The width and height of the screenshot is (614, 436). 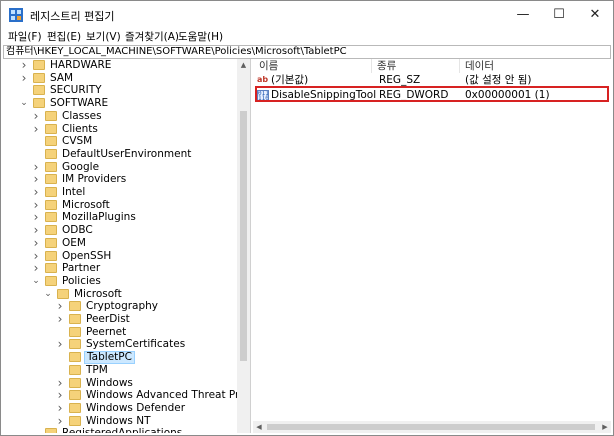 I want to click on tree-item: ⌄ Microsoft, so click(x=119, y=294).